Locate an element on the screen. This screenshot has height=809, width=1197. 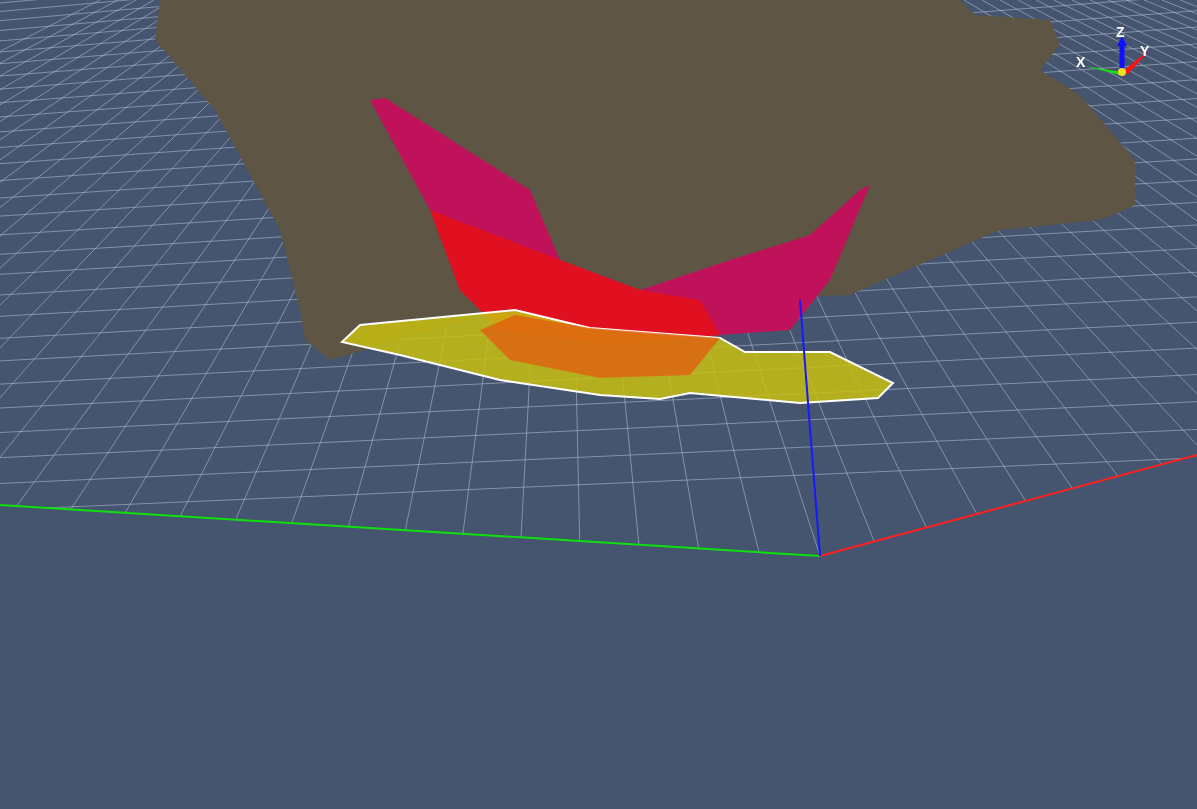
y-axis-label: Y is located at coordinates (1145, 51).